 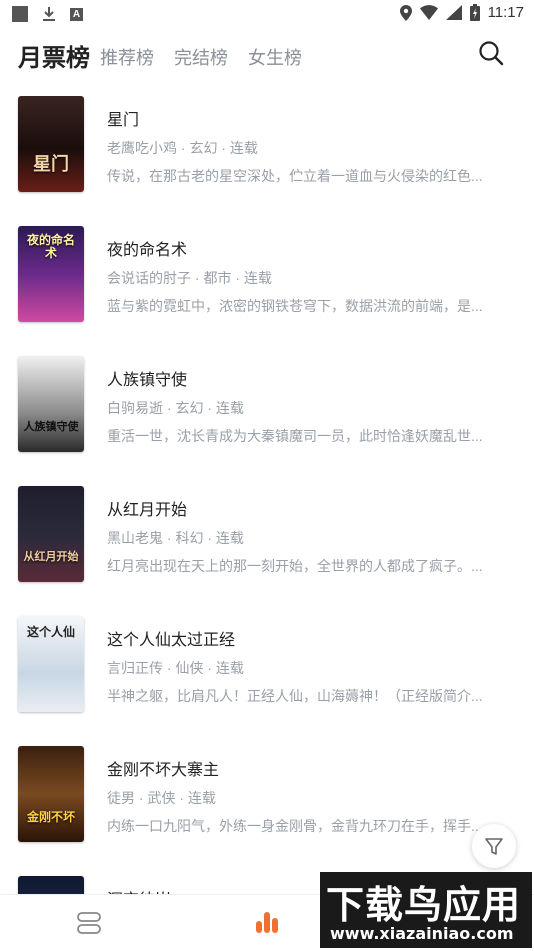 I want to click on ranking-icon, so click(x=267, y=922).